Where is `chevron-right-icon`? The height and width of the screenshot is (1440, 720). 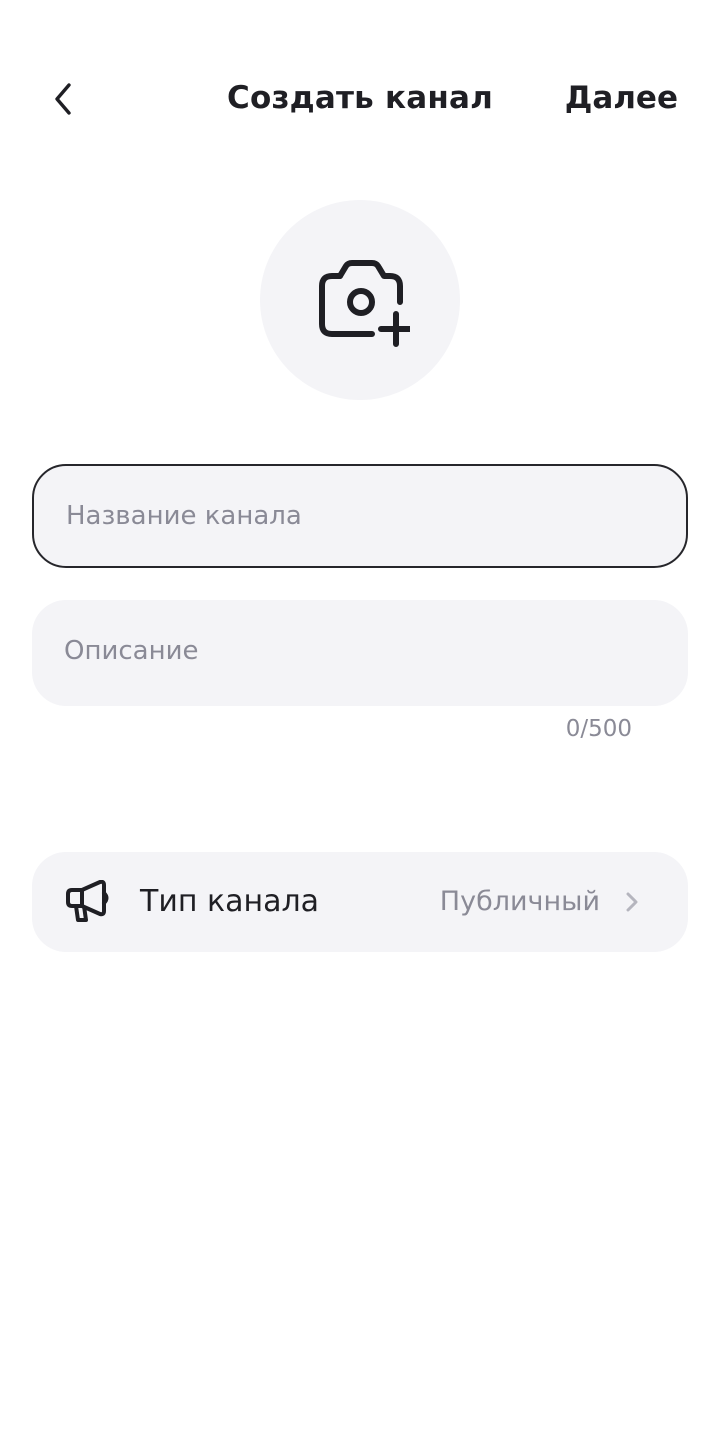
chevron-right-icon is located at coordinates (632, 902).